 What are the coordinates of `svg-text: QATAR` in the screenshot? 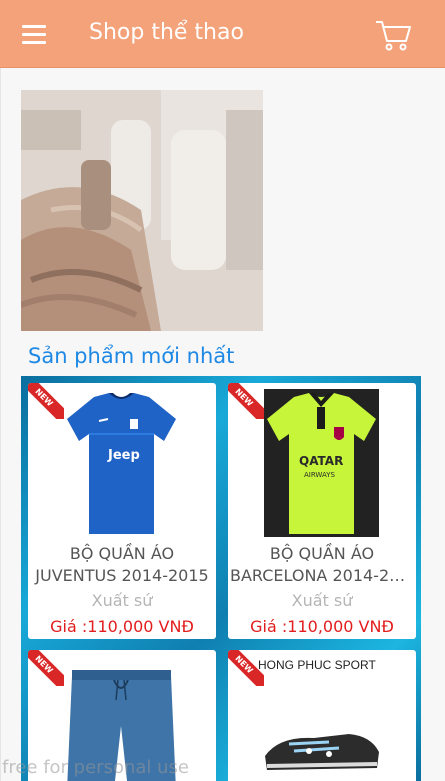 It's located at (321, 461).